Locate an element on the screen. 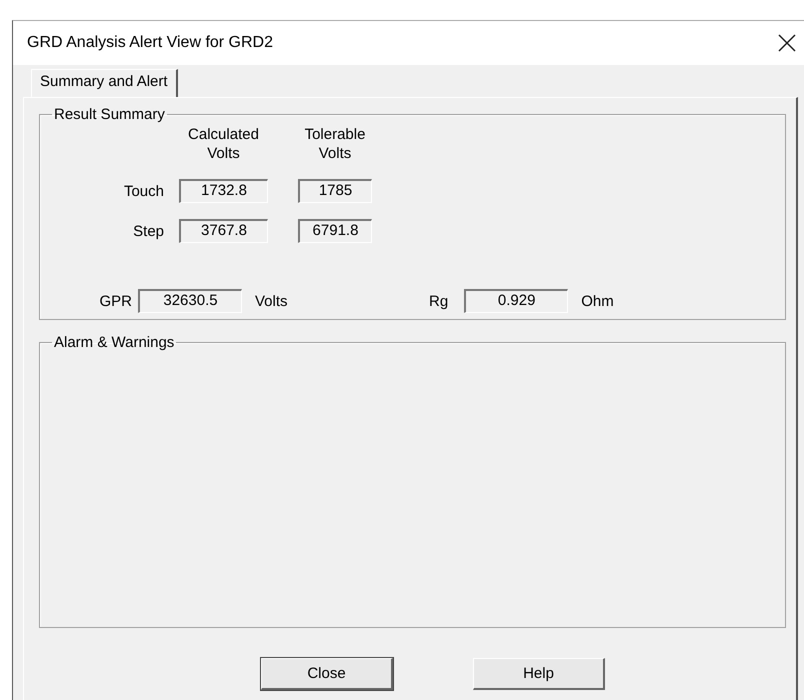  group-title: Result Summary is located at coordinates (109, 114).